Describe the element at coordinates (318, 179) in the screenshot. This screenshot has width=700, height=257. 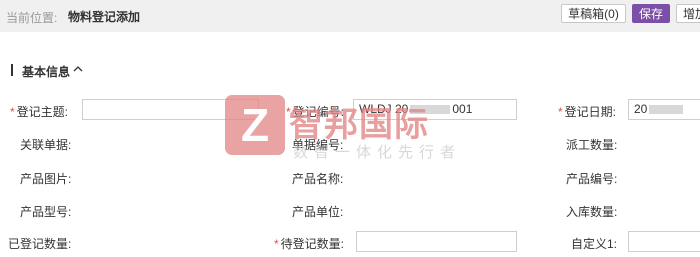
I see `product-name-label: 产品名称:` at that location.